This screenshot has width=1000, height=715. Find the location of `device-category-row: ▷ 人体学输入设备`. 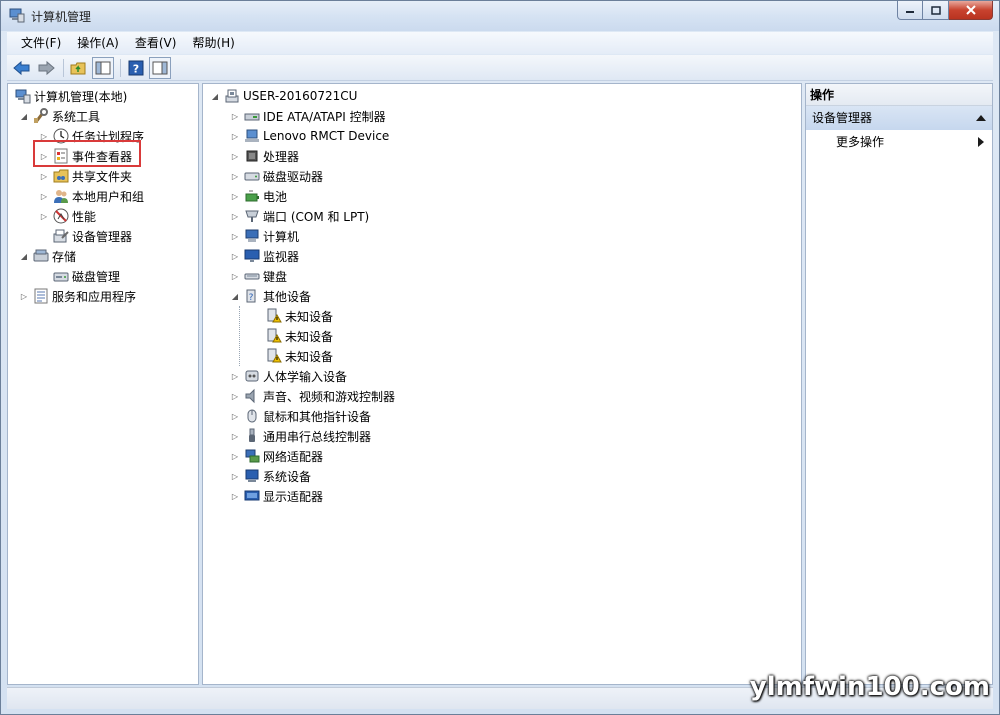

device-category-row: ▷ 人体学输入设备 is located at coordinates (288, 376).